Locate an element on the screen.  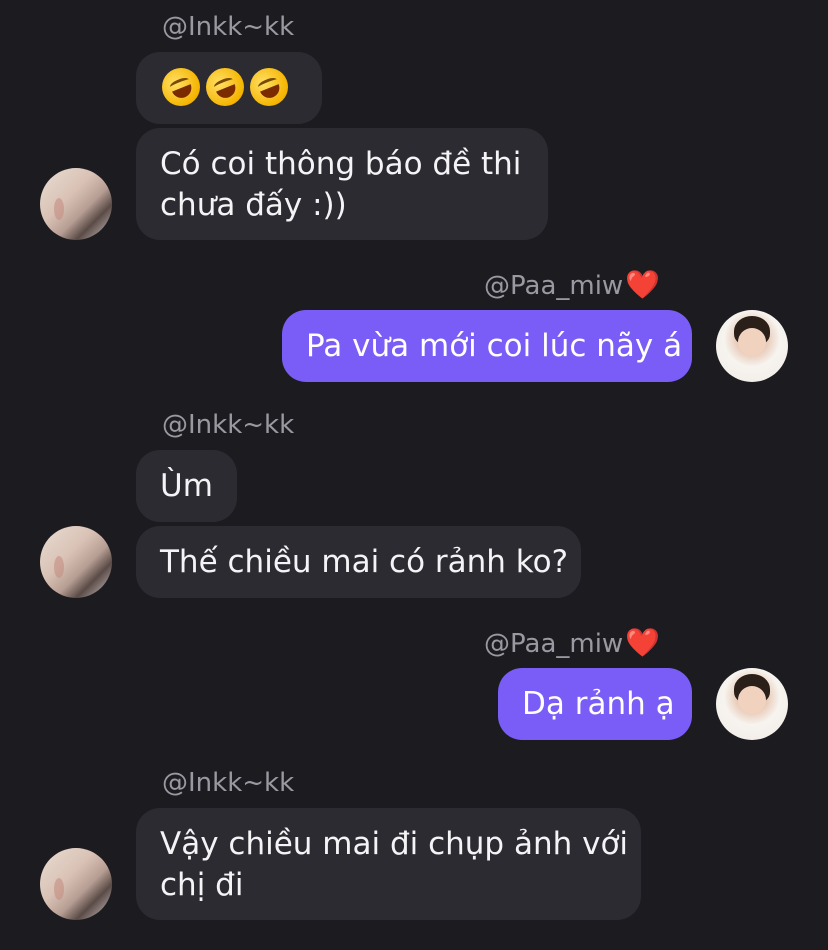
message-text: Vậy chiều mai đi chụp ảnh với is located at coordinates (394, 844).